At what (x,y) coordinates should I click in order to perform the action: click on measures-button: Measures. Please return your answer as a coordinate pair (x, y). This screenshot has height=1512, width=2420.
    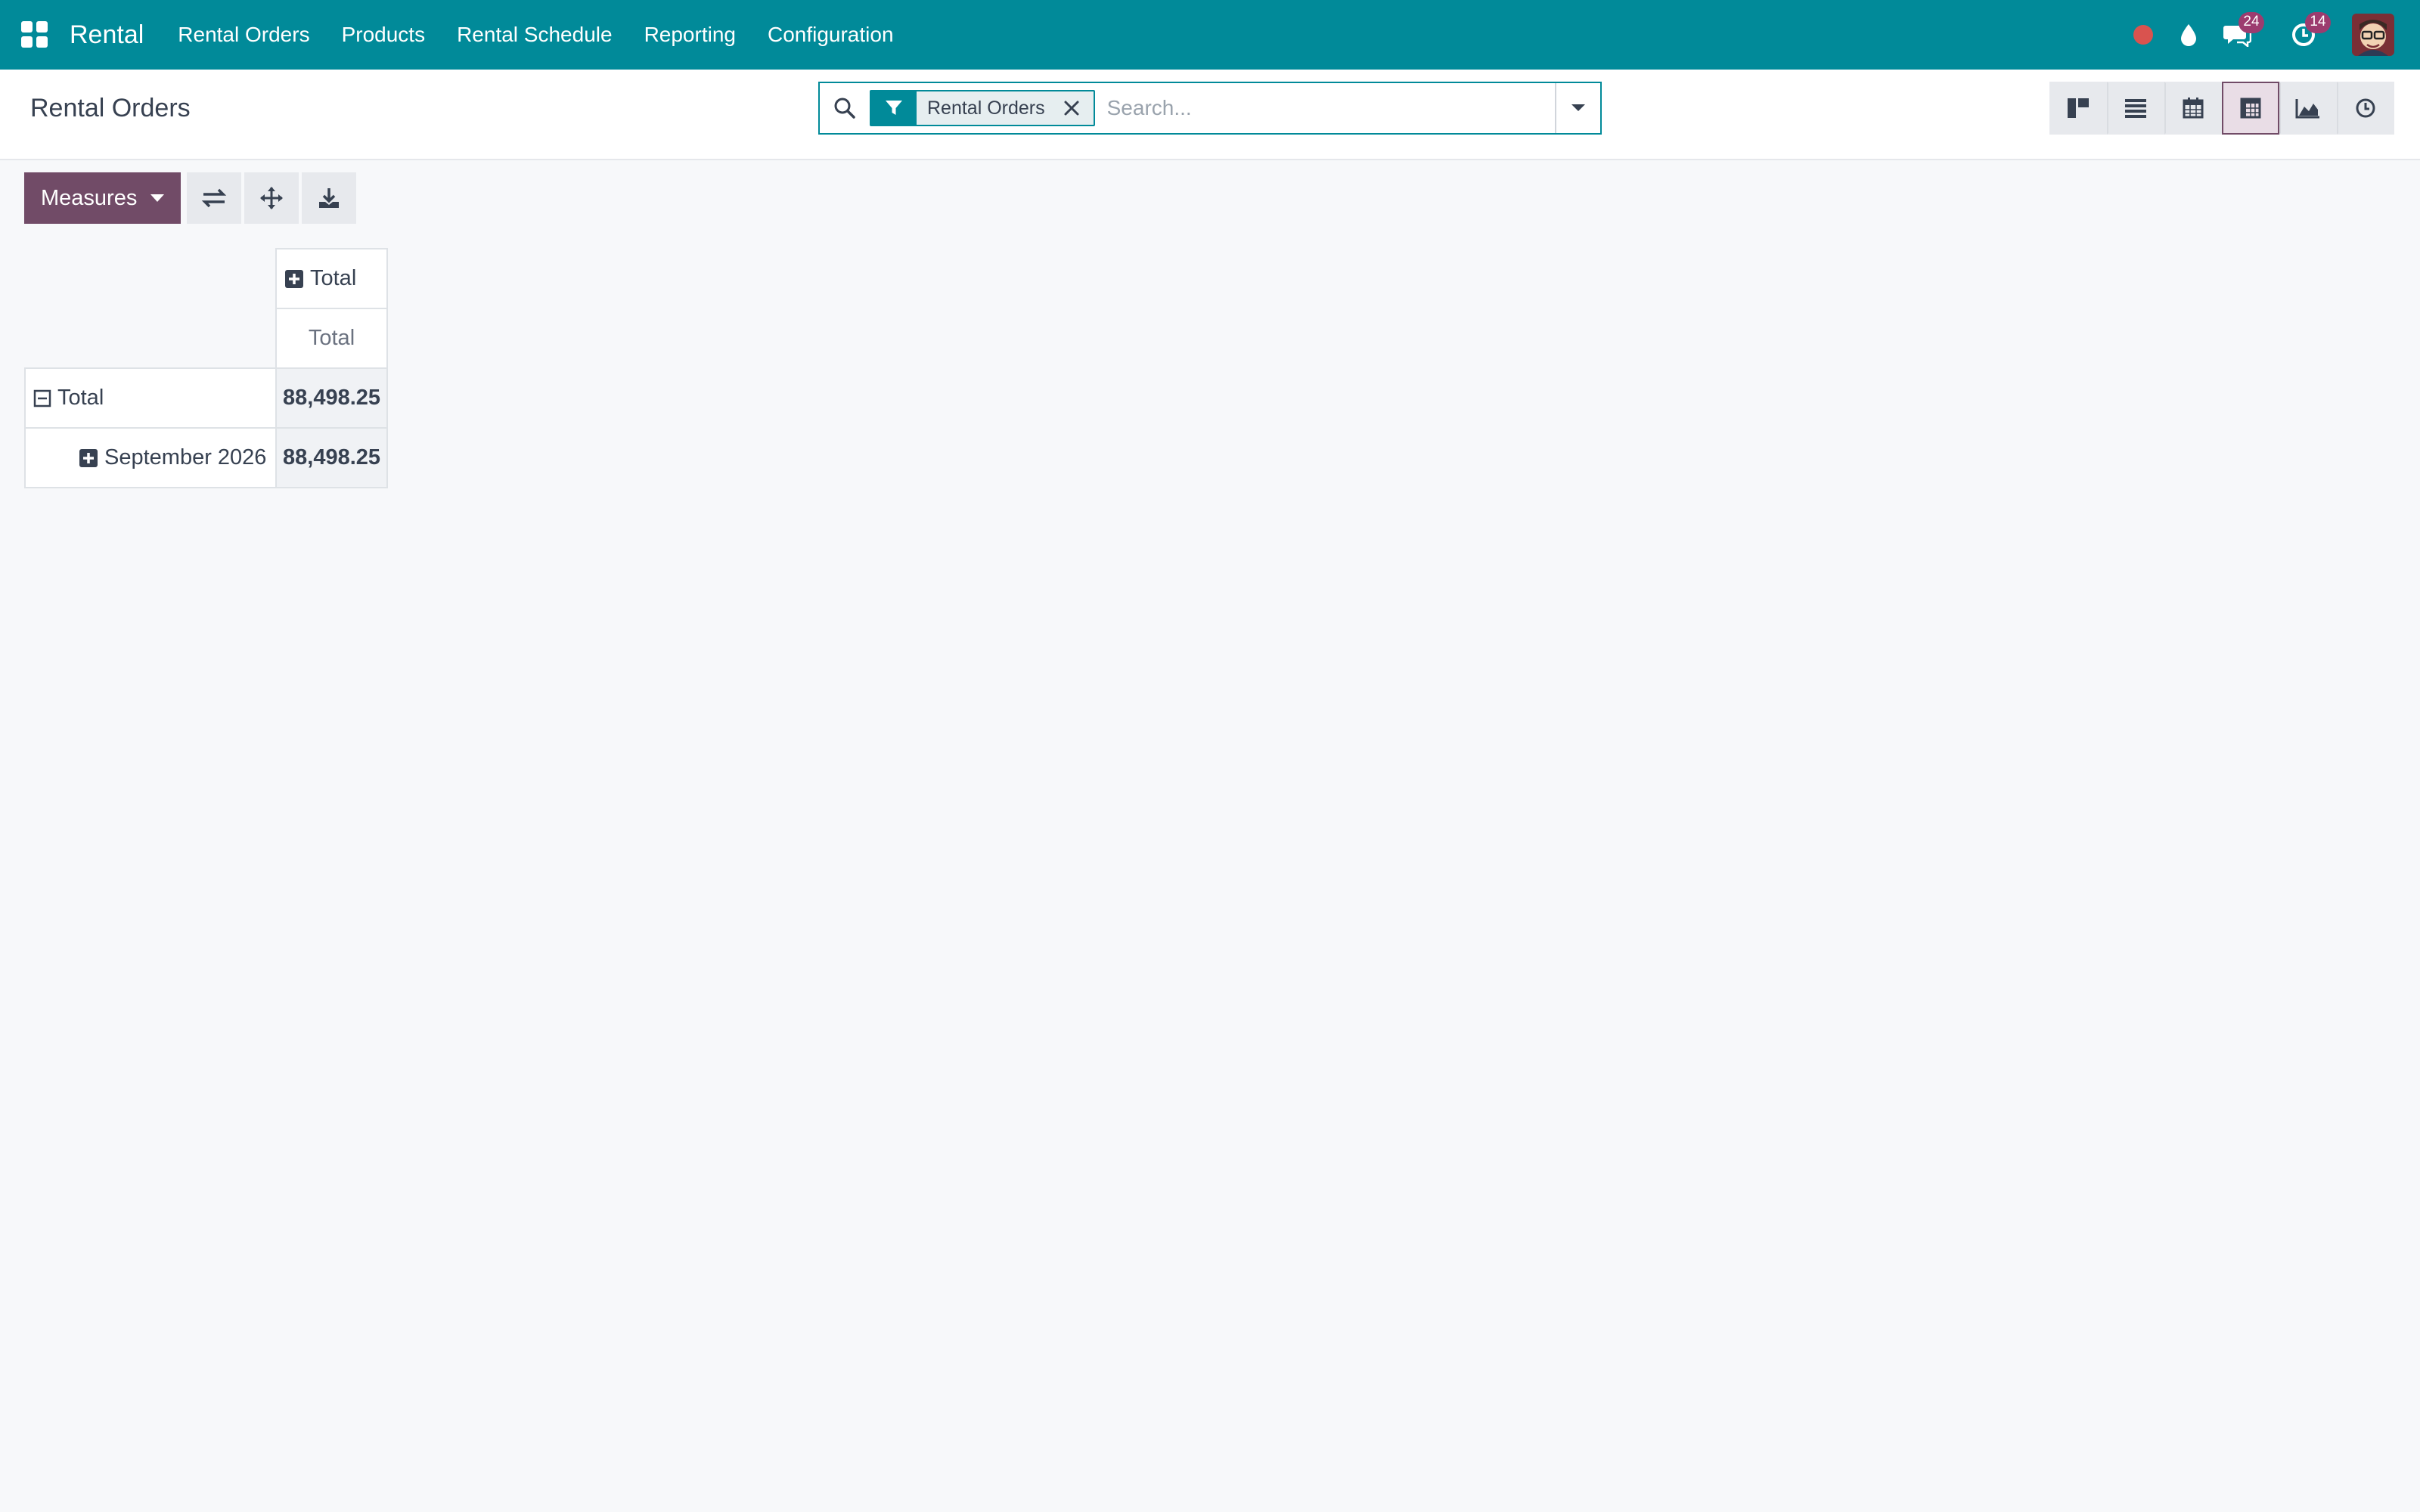
    Looking at the image, I should click on (103, 198).